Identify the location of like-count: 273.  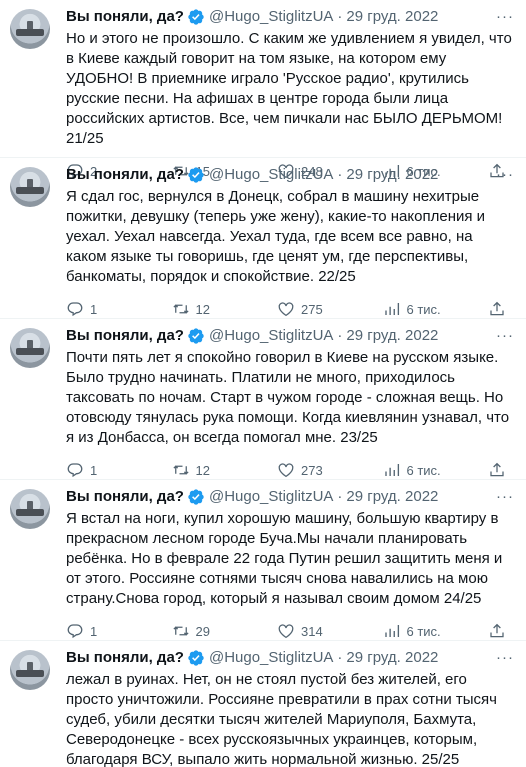
(312, 470).